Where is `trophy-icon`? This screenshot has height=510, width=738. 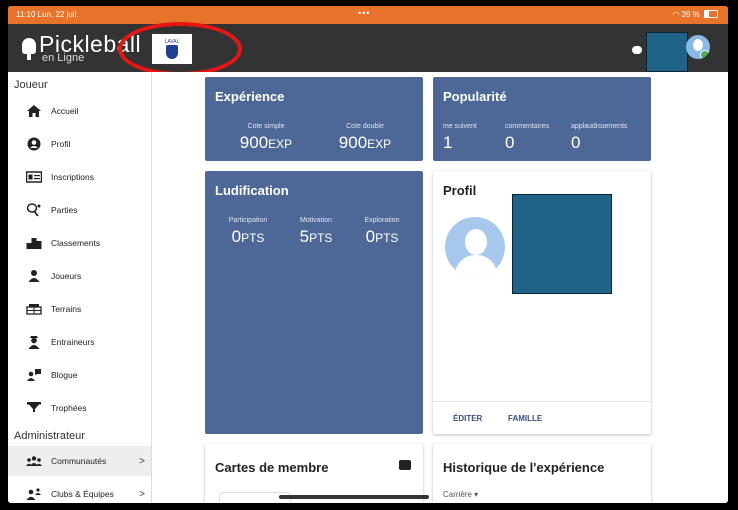 trophy-icon is located at coordinates (34, 407).